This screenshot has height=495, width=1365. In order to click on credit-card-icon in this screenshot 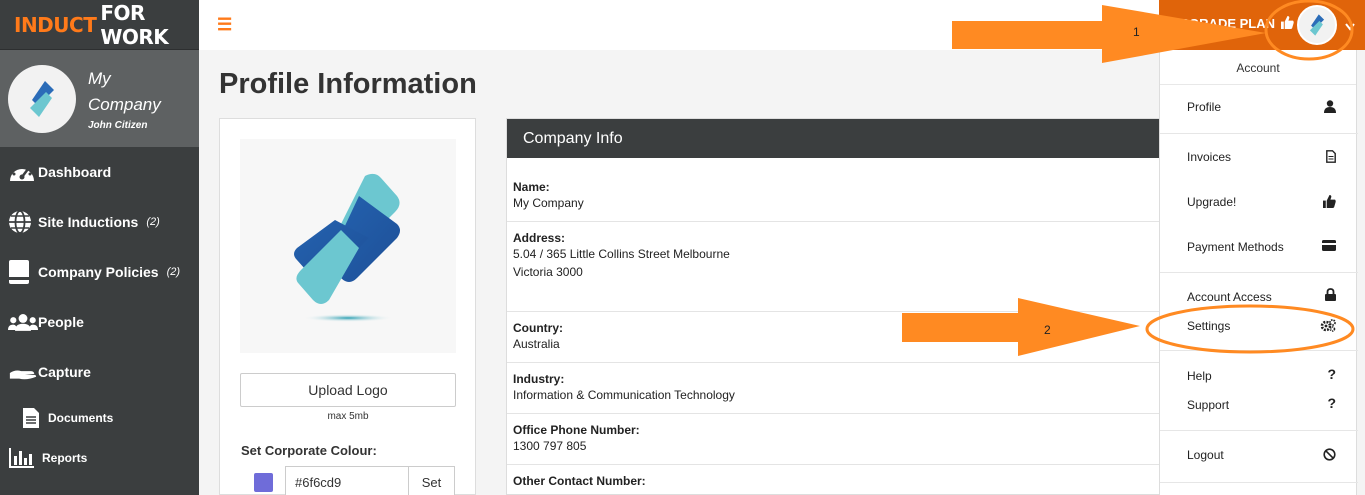, I will do `click(1329, 247)`.